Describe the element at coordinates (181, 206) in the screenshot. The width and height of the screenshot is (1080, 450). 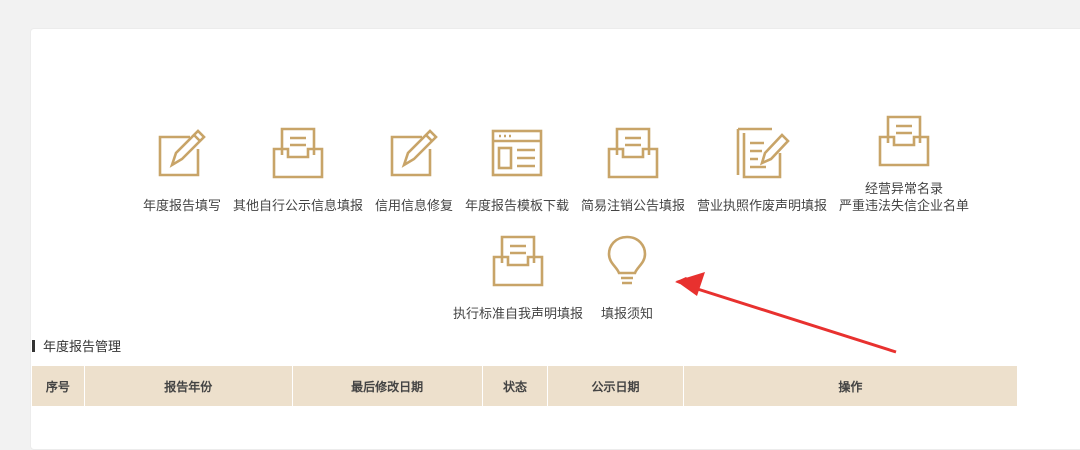
I see `annual-report-fill-label: 年度报告填写` at that location.